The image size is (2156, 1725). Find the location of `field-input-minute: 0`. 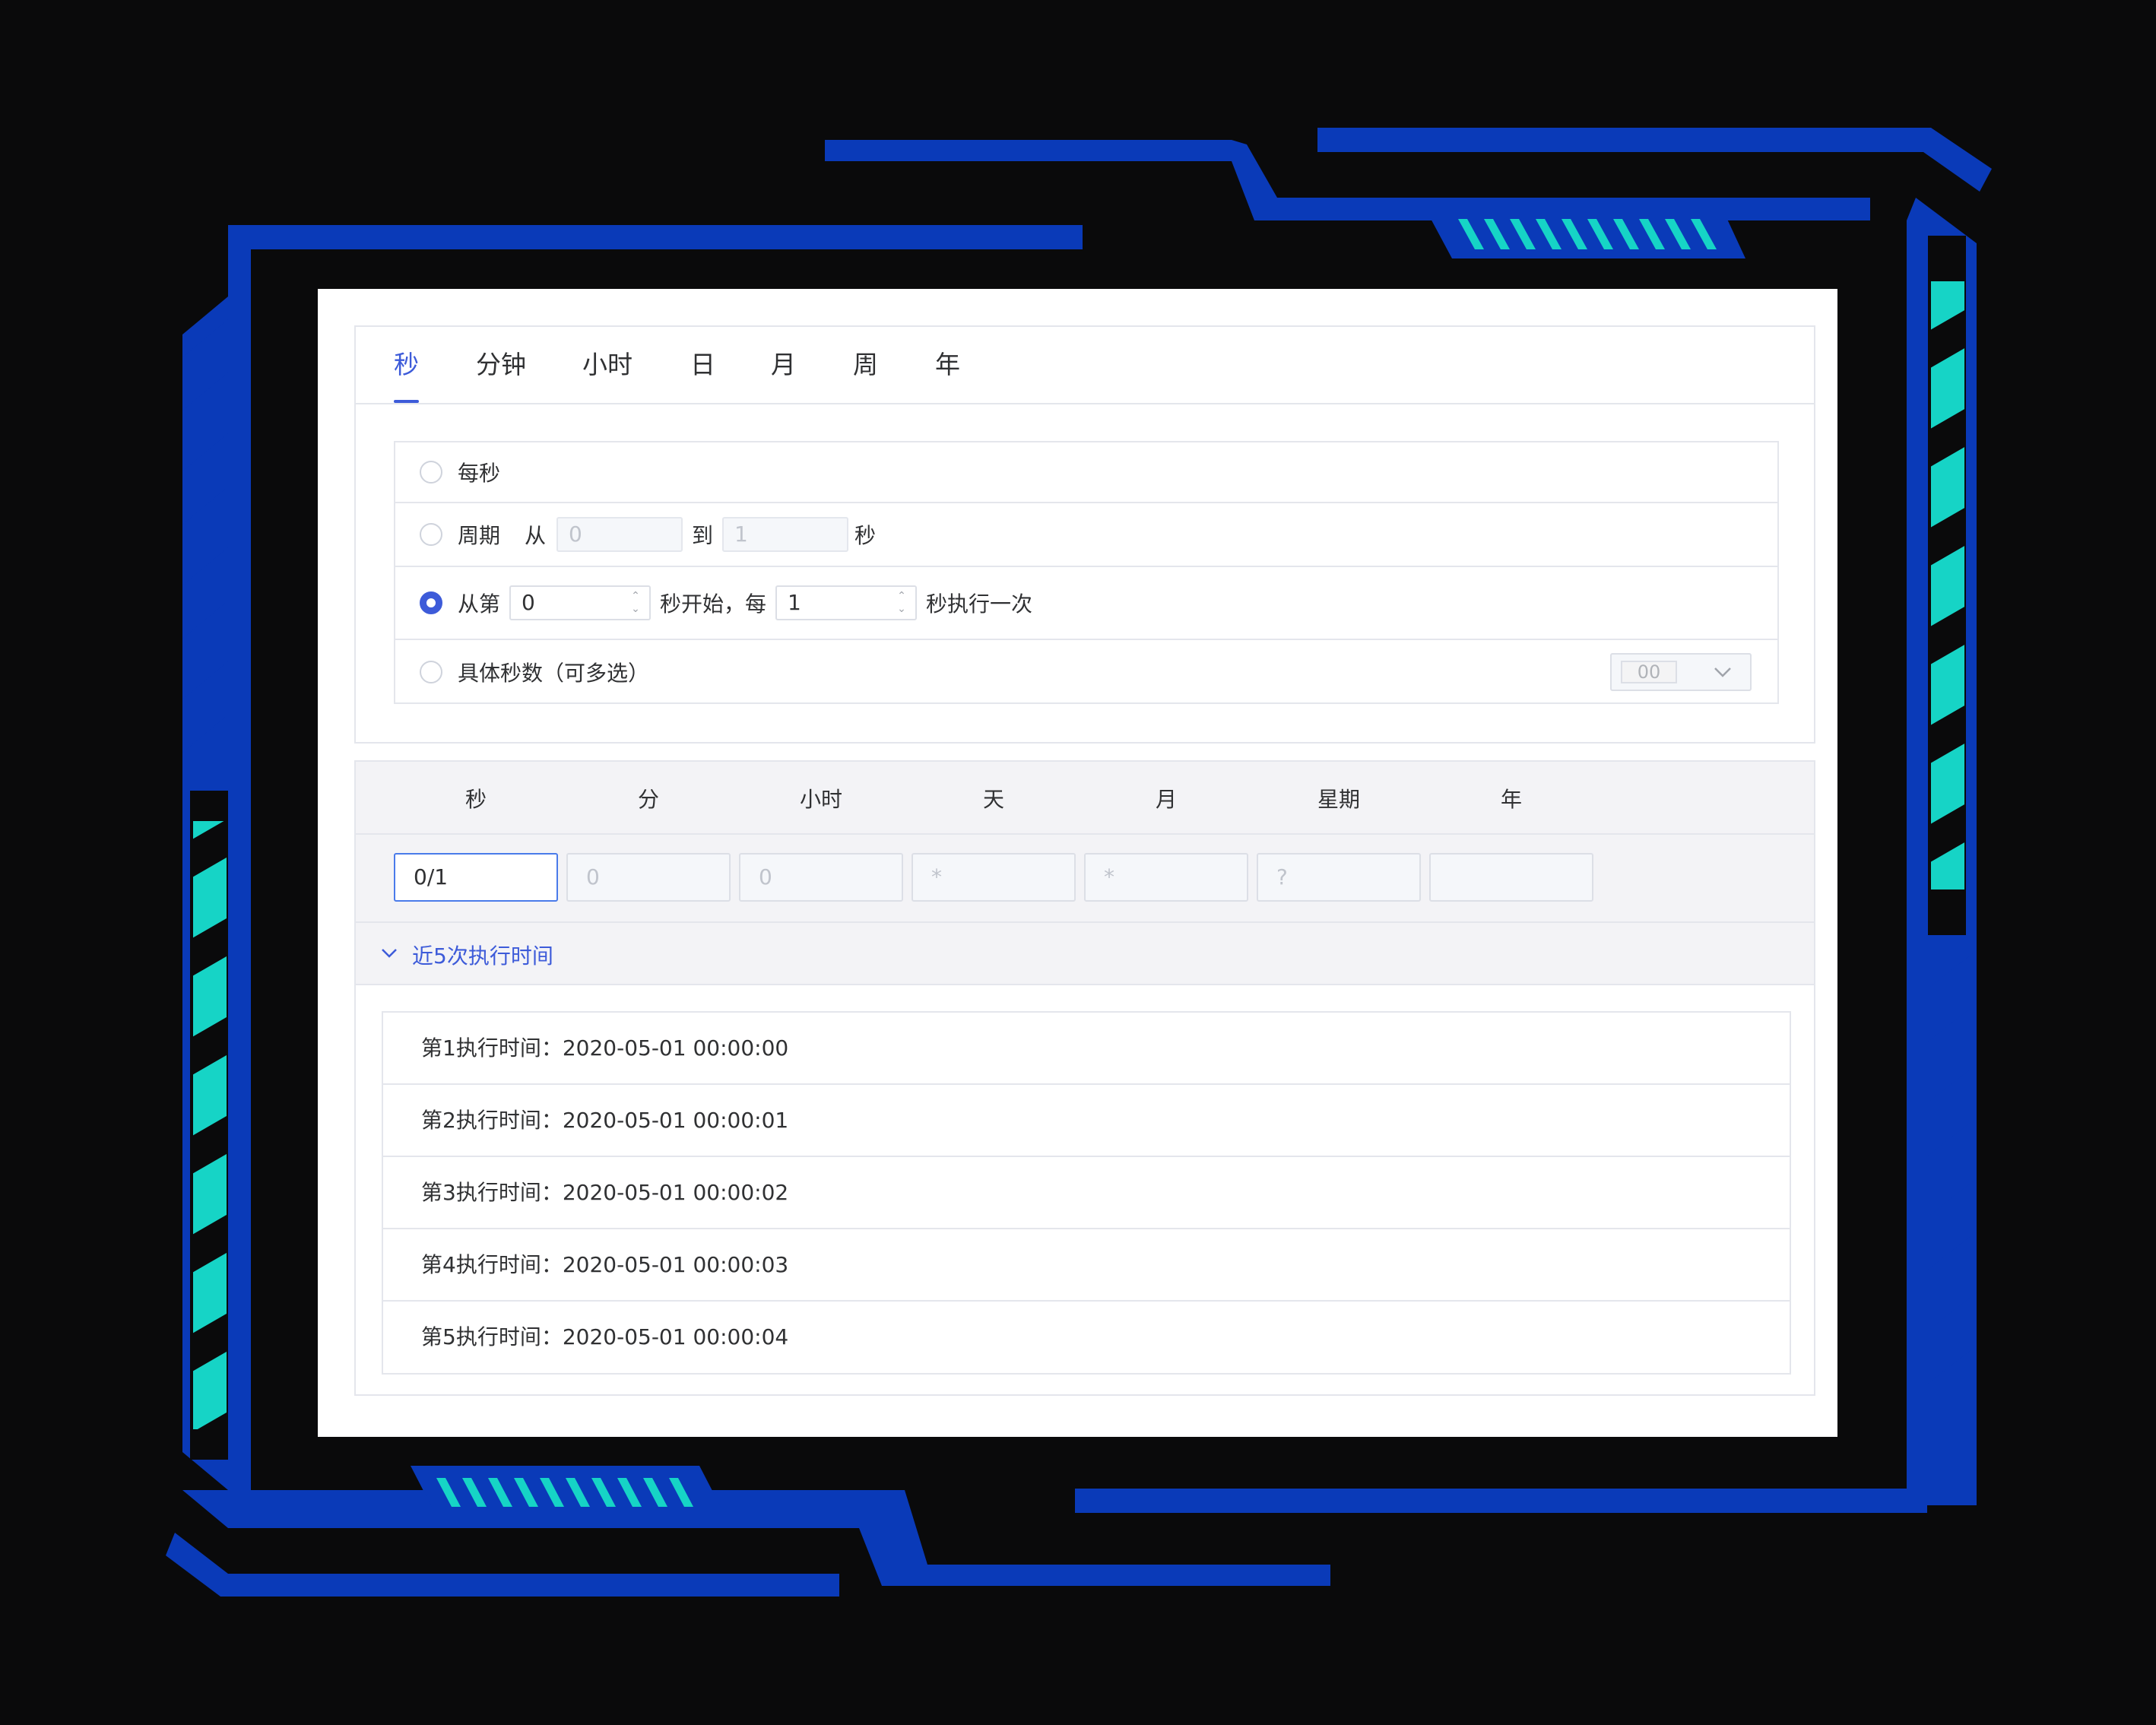

field-input-minute: 0 is located at coordinates (648, 877).